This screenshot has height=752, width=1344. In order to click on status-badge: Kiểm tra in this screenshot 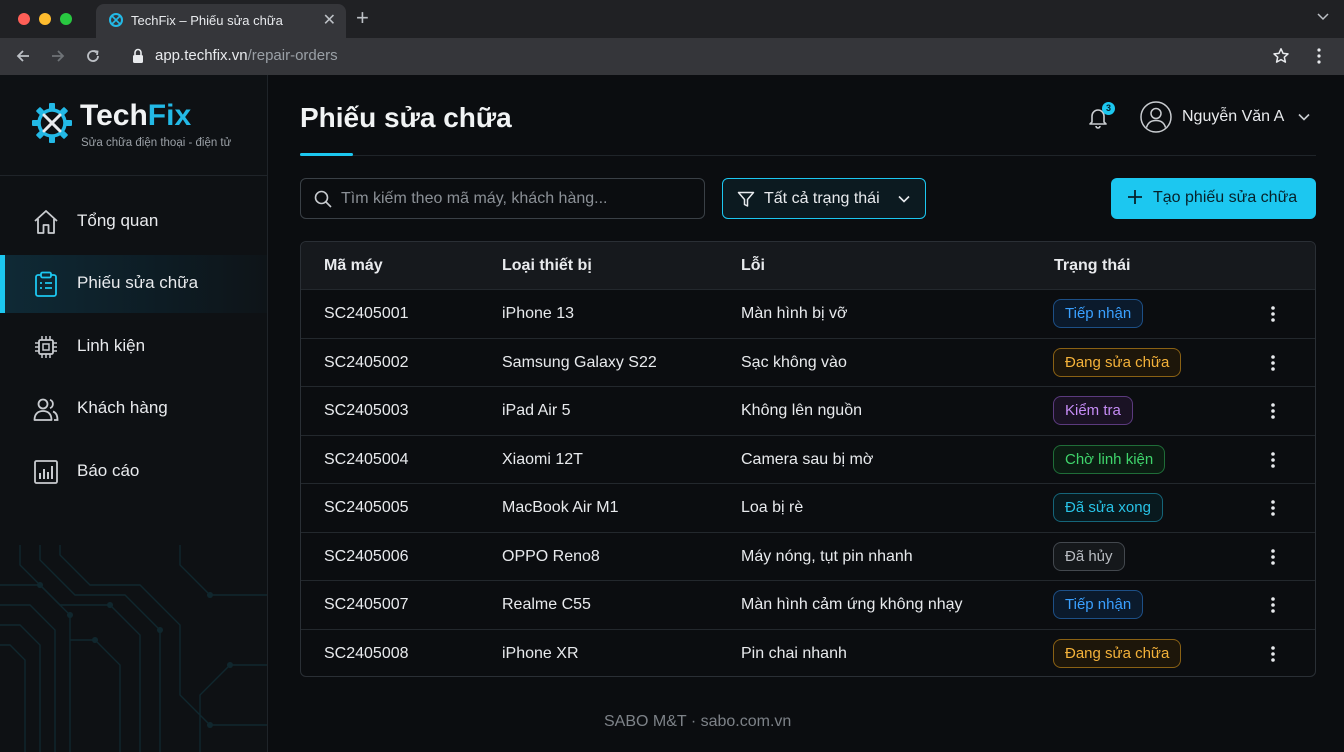, I will do `click(1093, 410)`.